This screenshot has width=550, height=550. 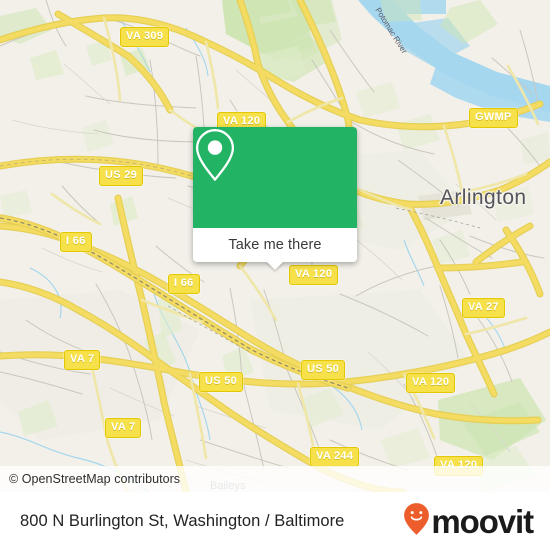 I want to click on take-me-there-label: Take me there, so click(x=275, y=245).